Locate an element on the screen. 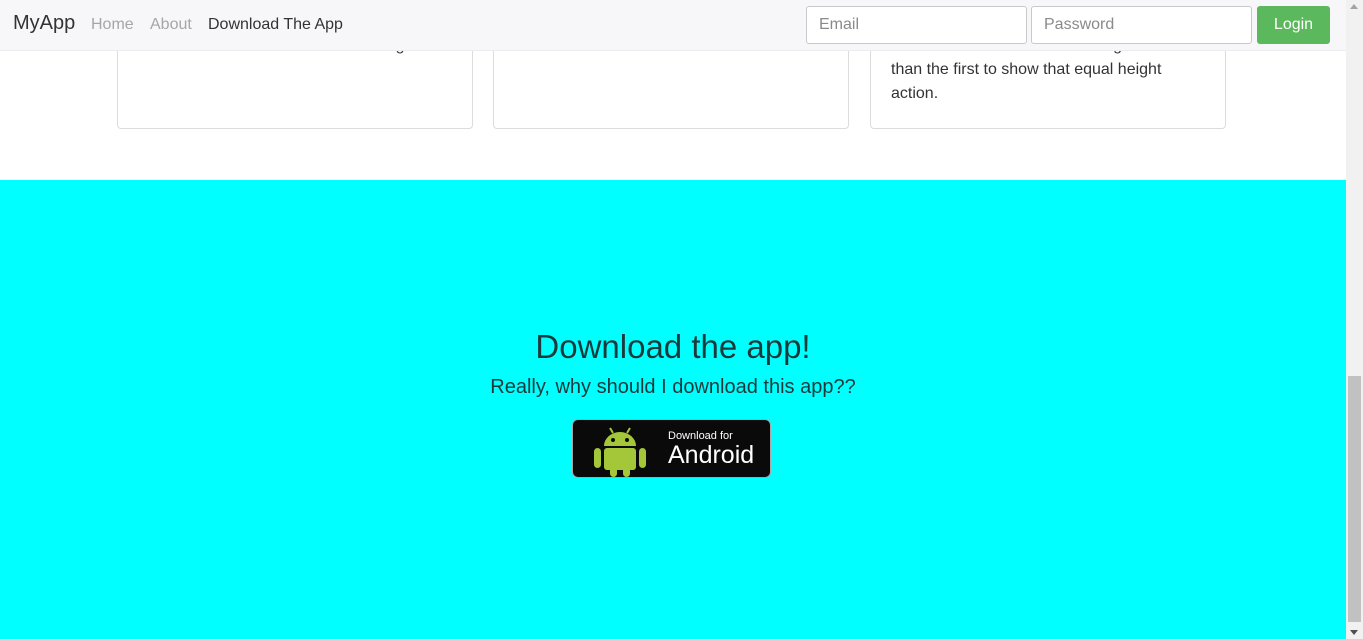  password-input is located at coordinates (1141, 25).